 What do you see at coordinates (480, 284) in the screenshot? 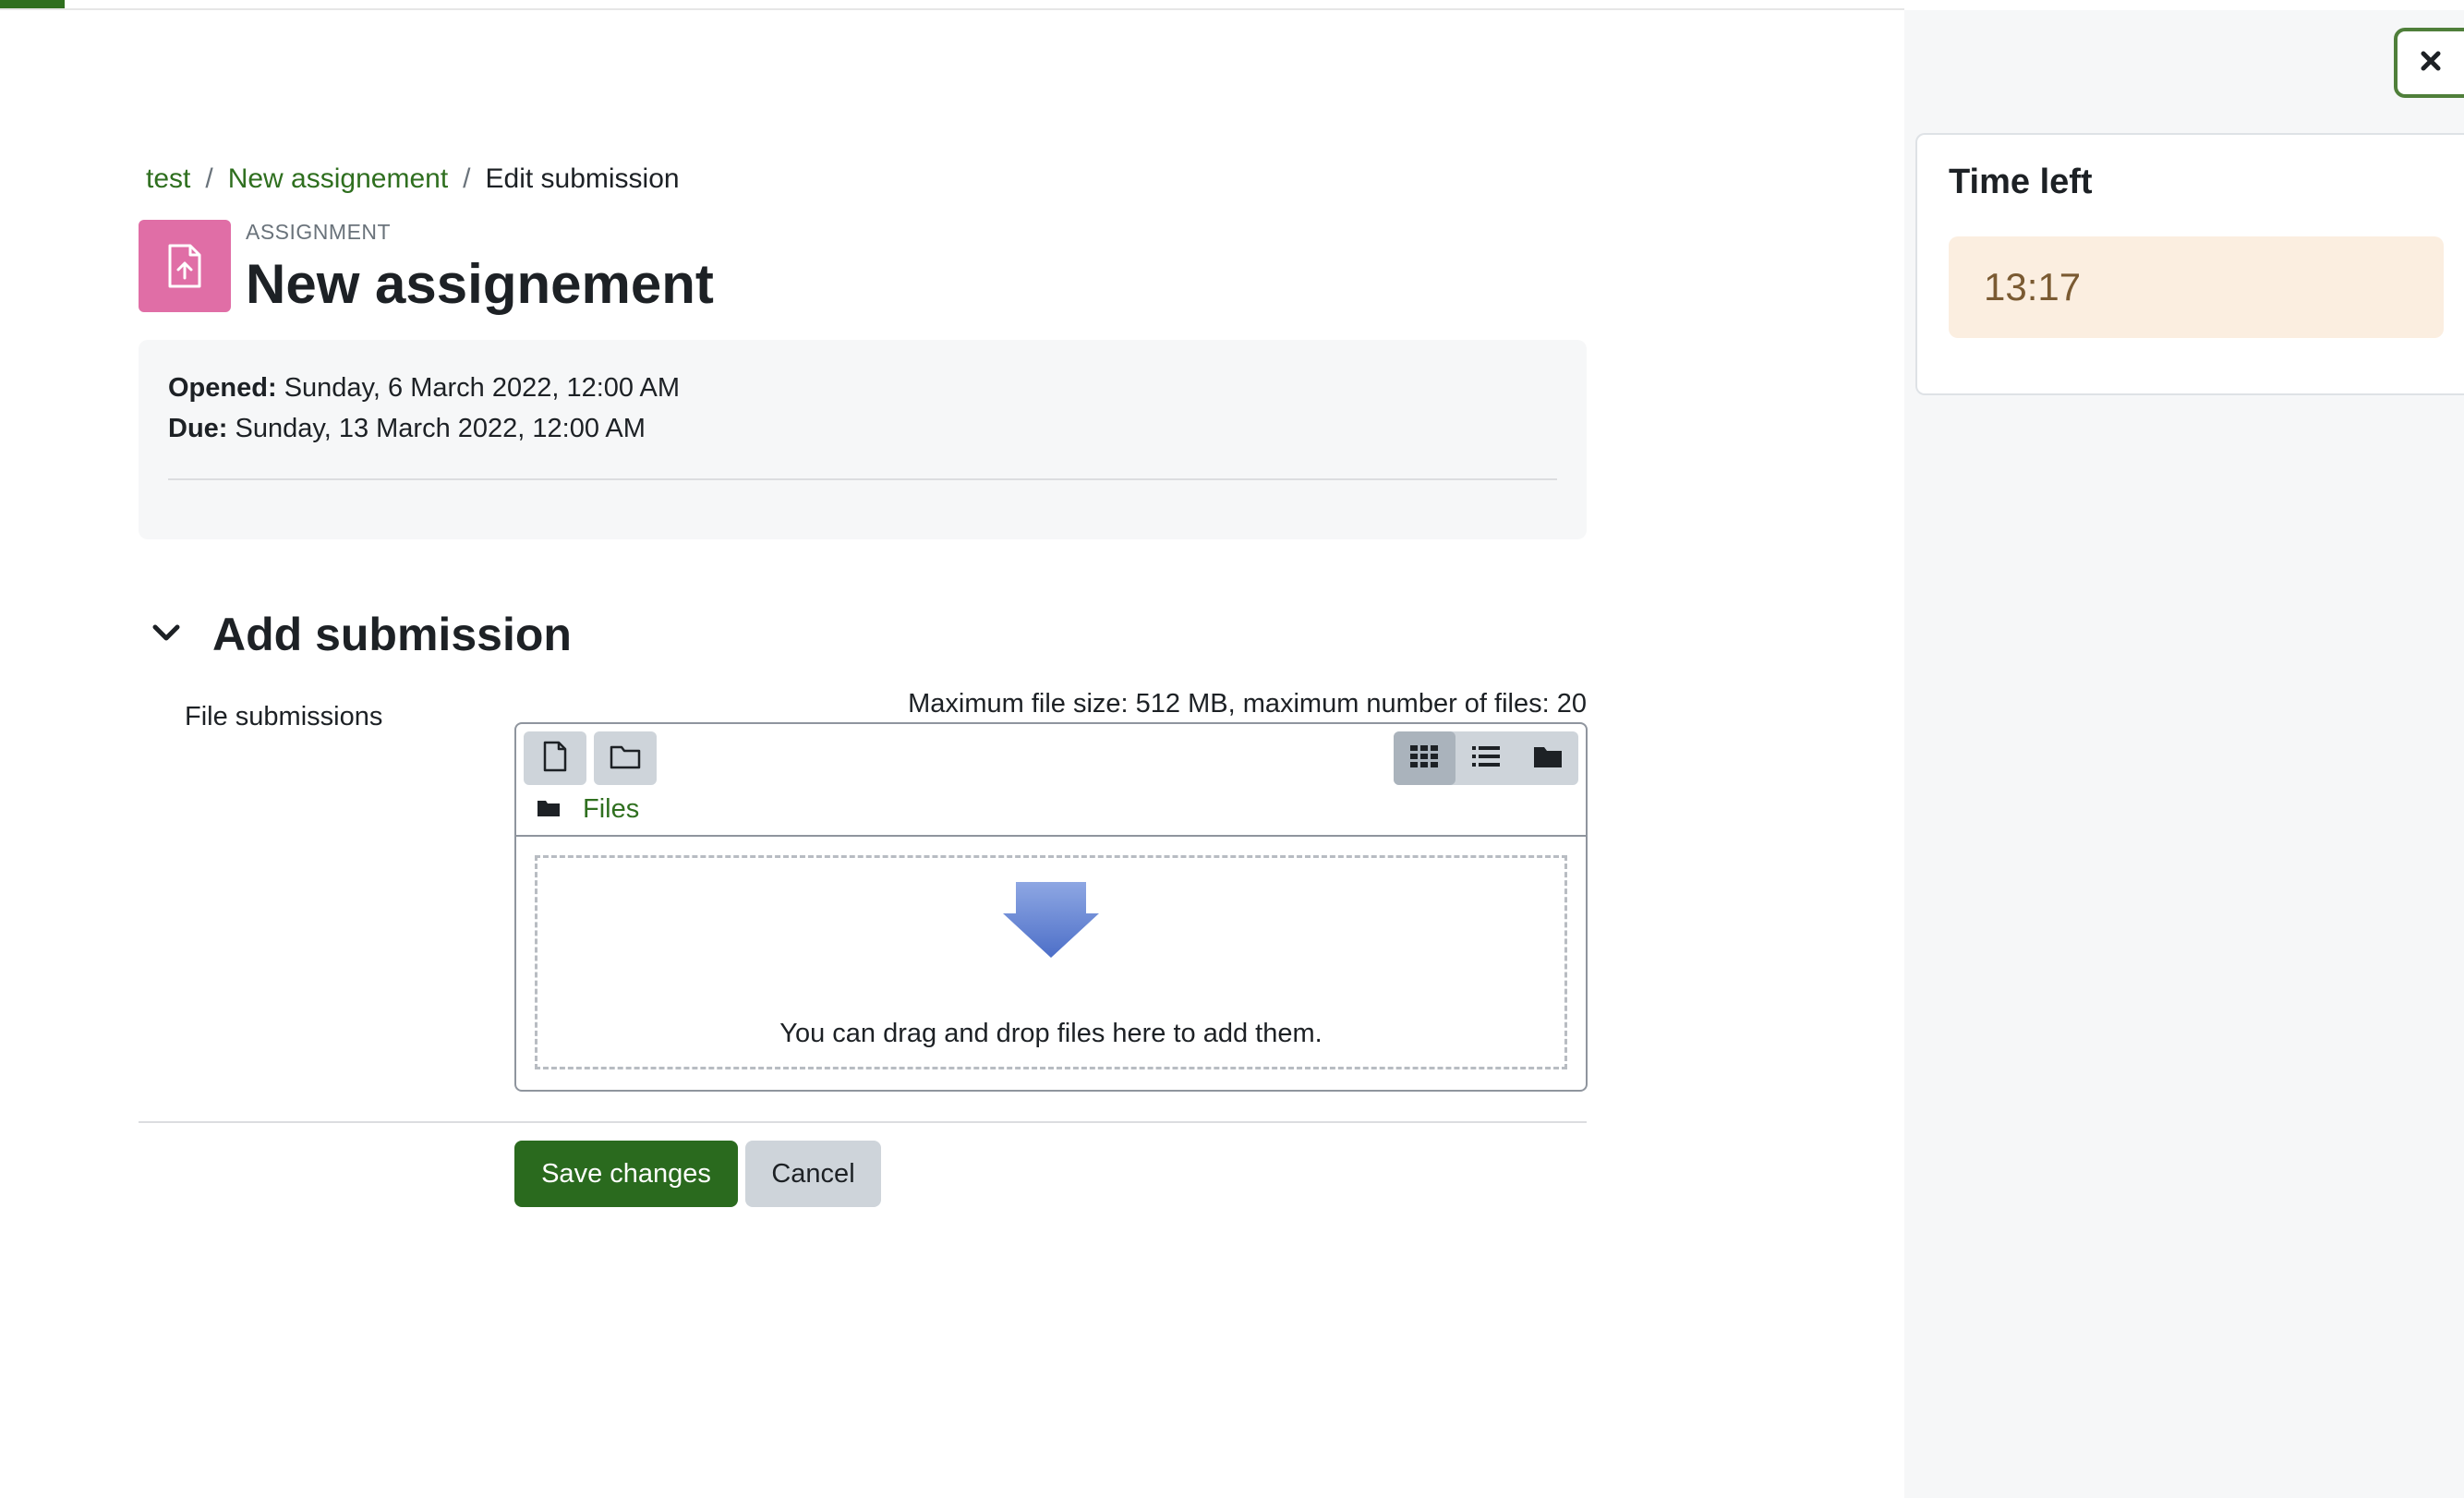
I see `page-title: New assignement` at bounding box center [480, 284].